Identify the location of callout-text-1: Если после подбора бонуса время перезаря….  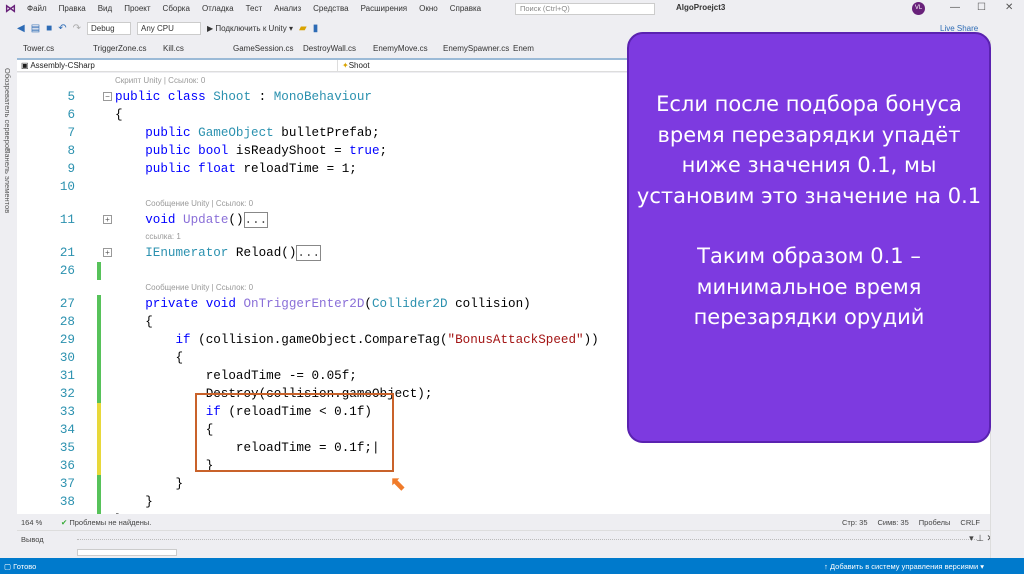
(809, 150).